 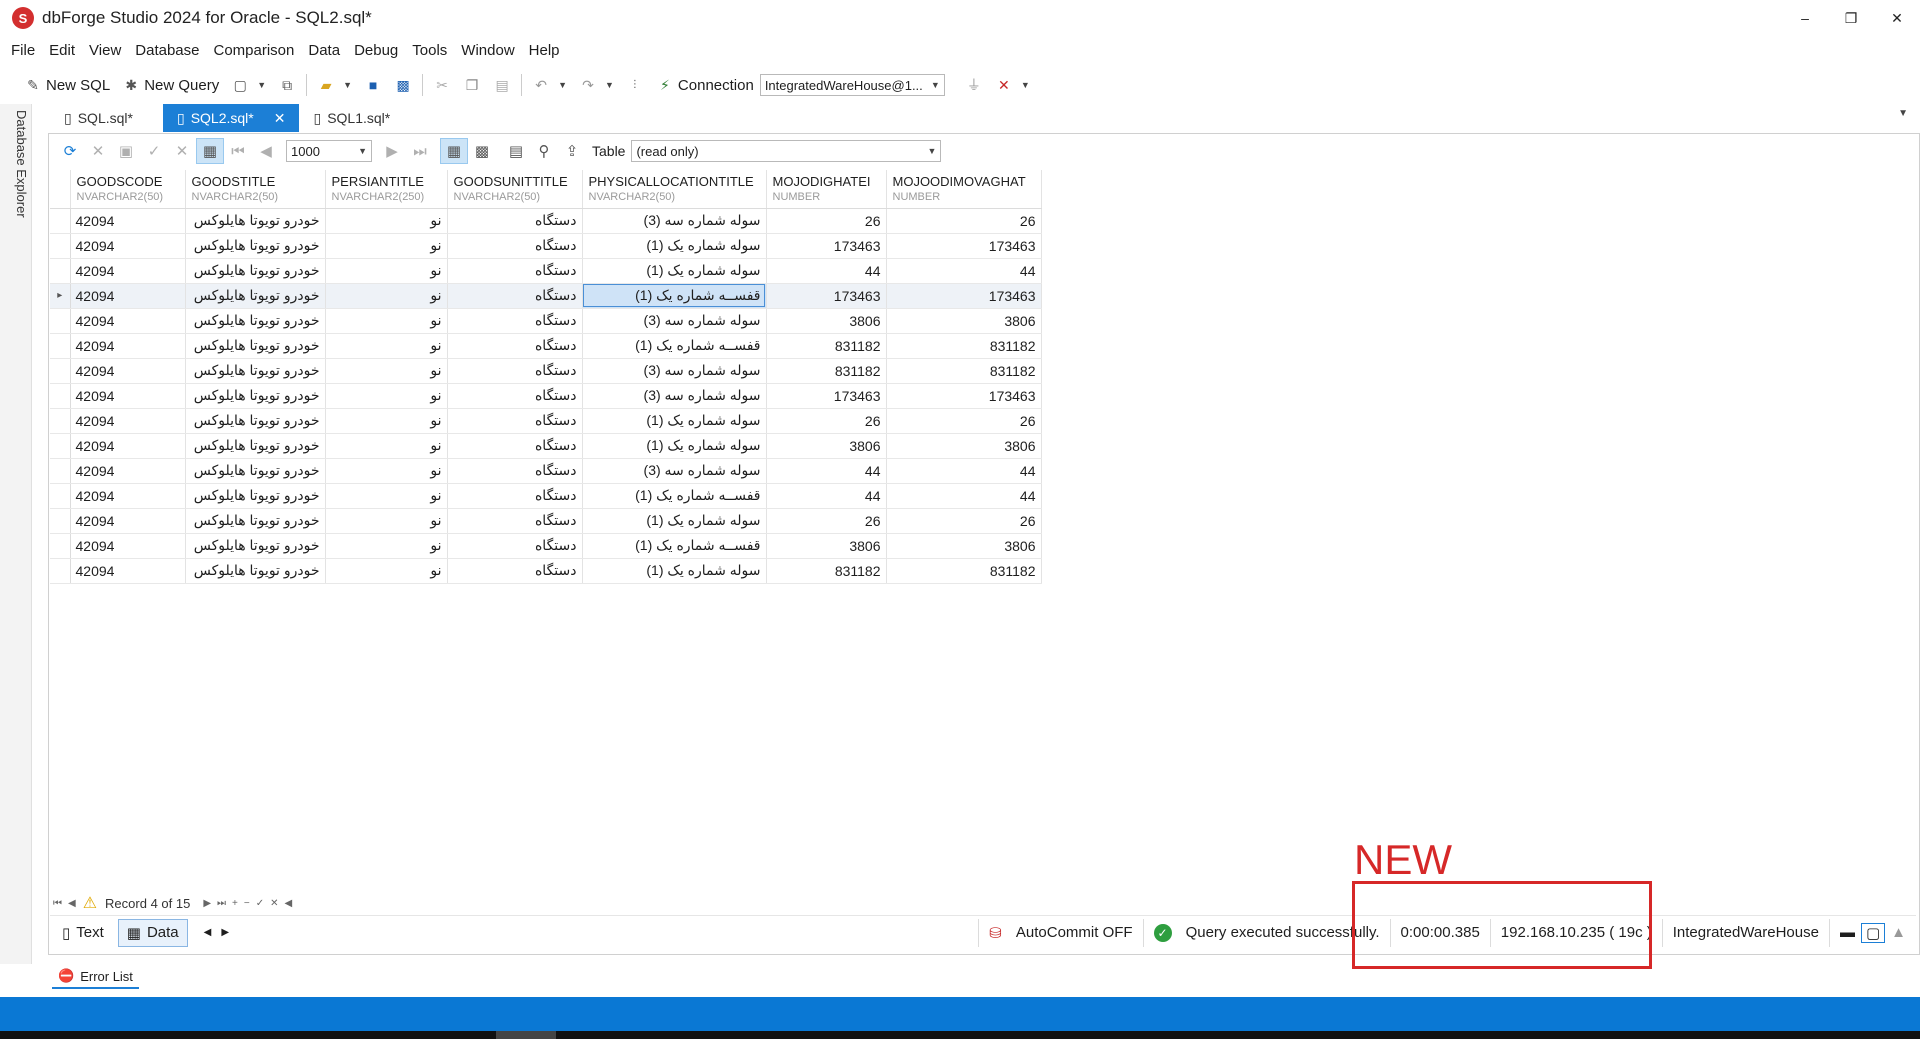 I want to click on add-record-icon: +, so click(x=235, y=903).